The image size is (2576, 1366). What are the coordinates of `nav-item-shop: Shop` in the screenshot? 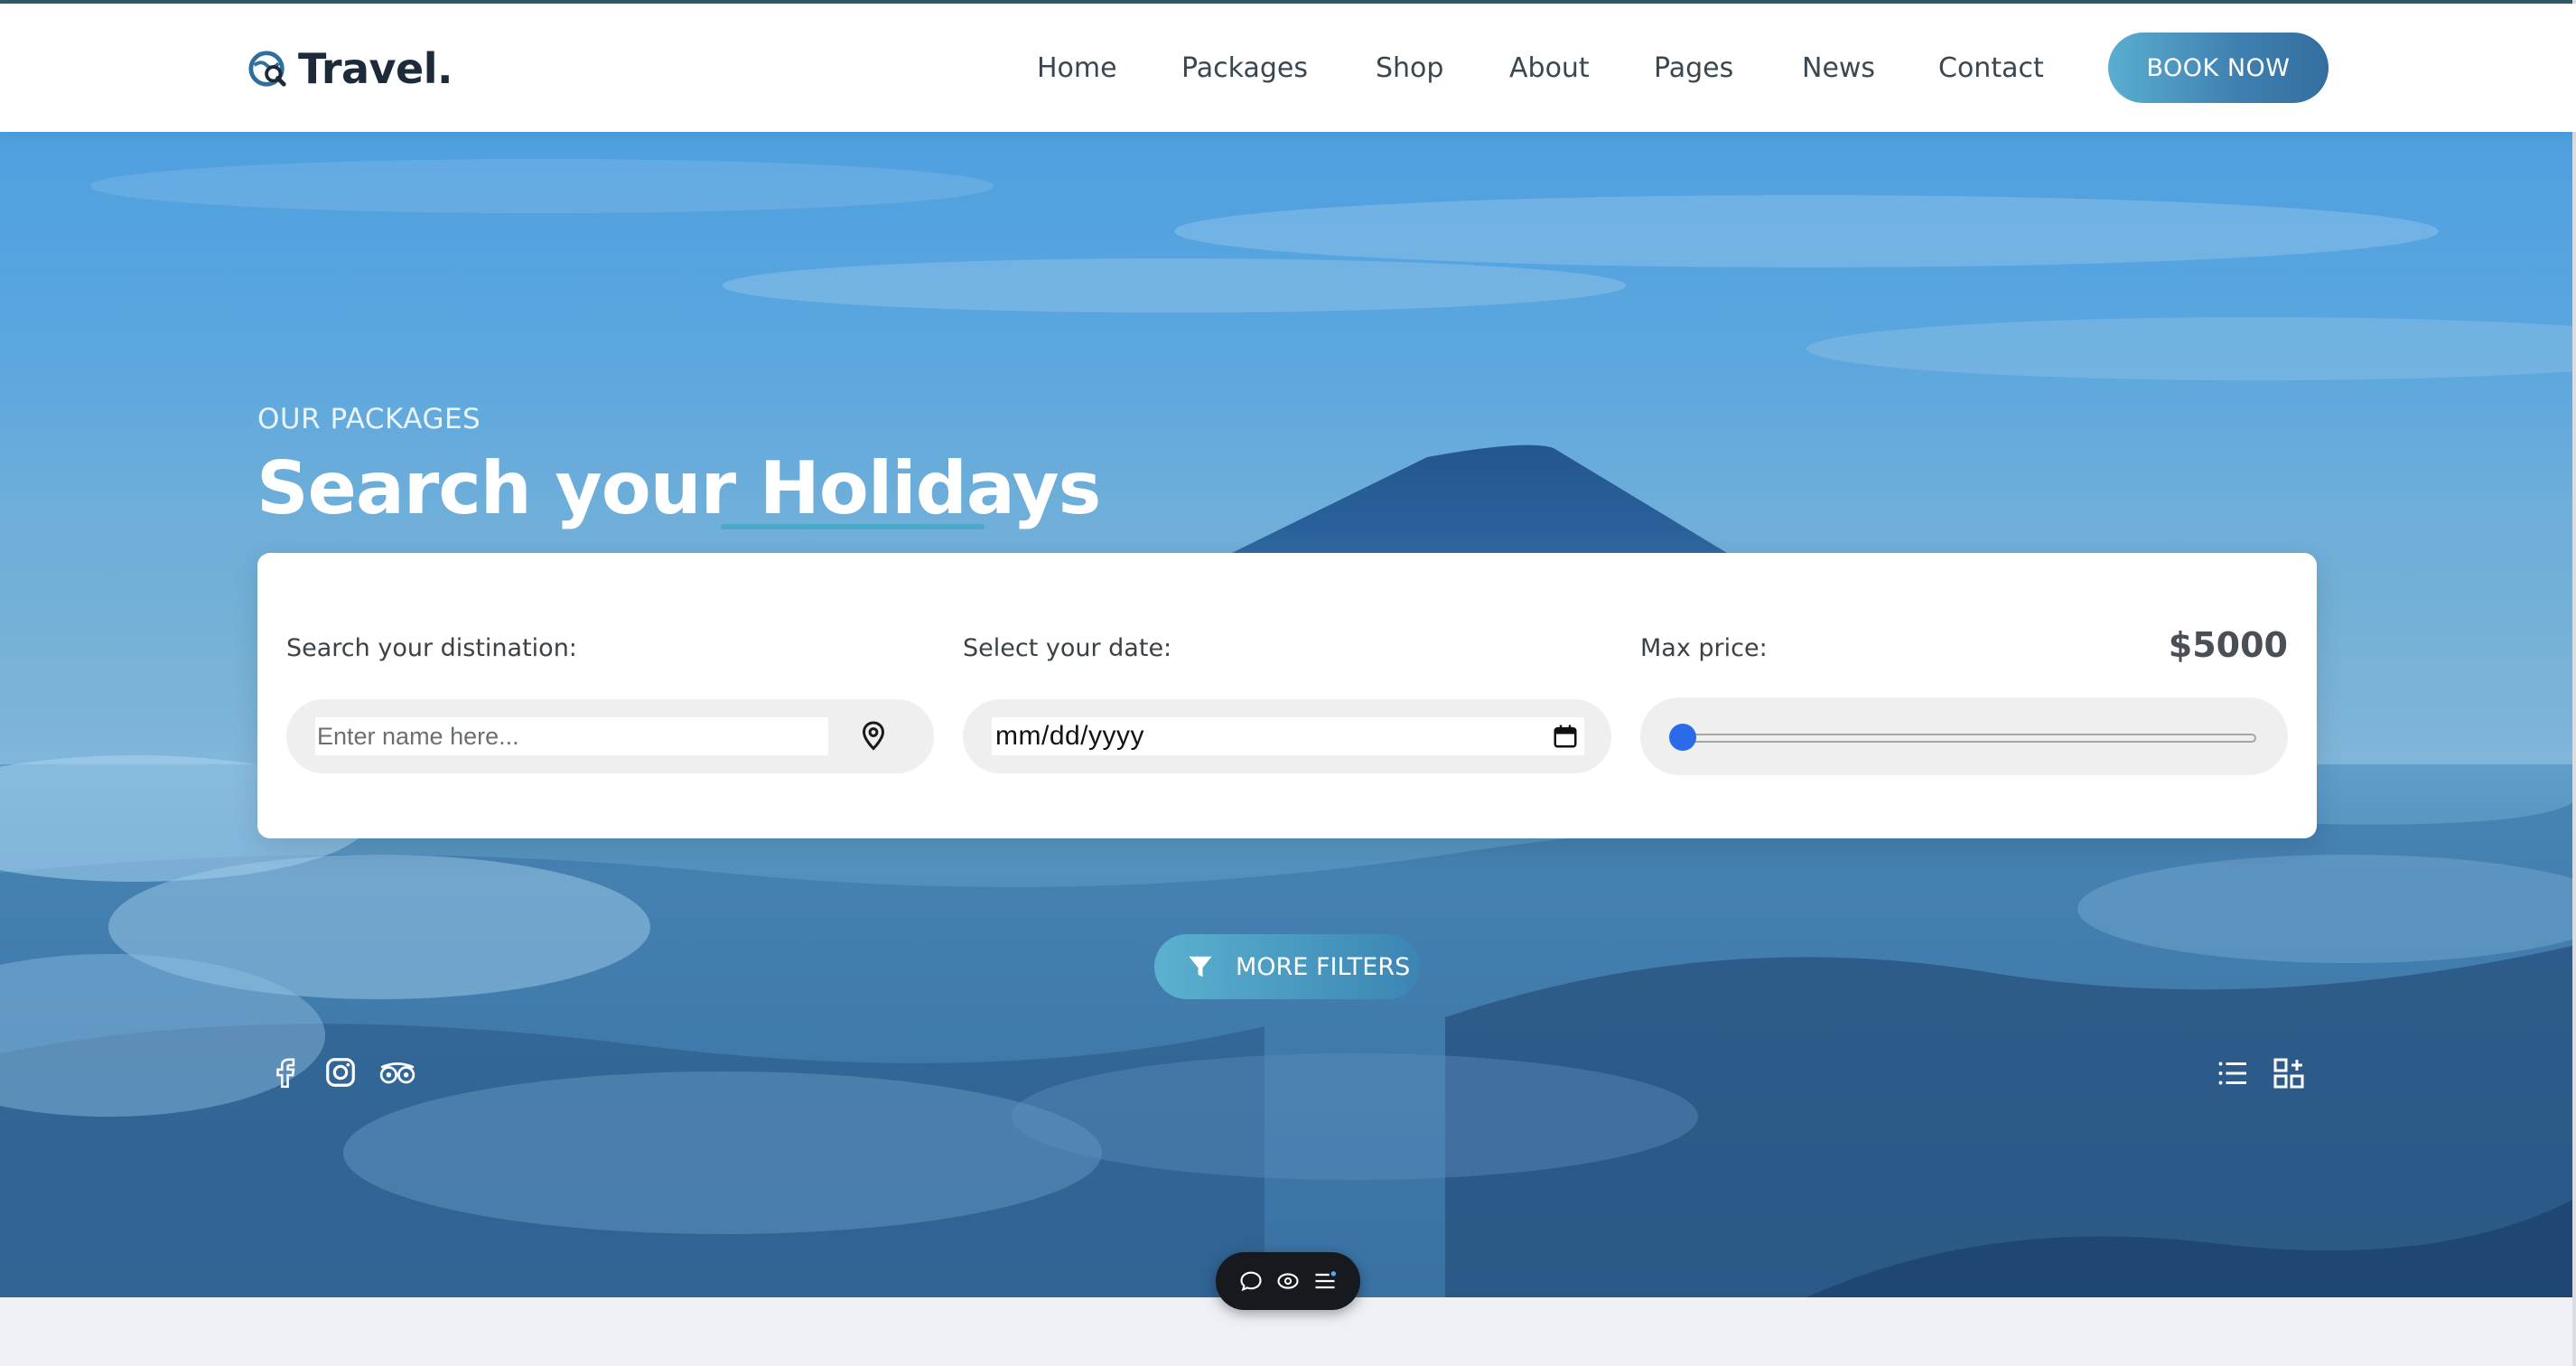 It's located at (1410, 68).